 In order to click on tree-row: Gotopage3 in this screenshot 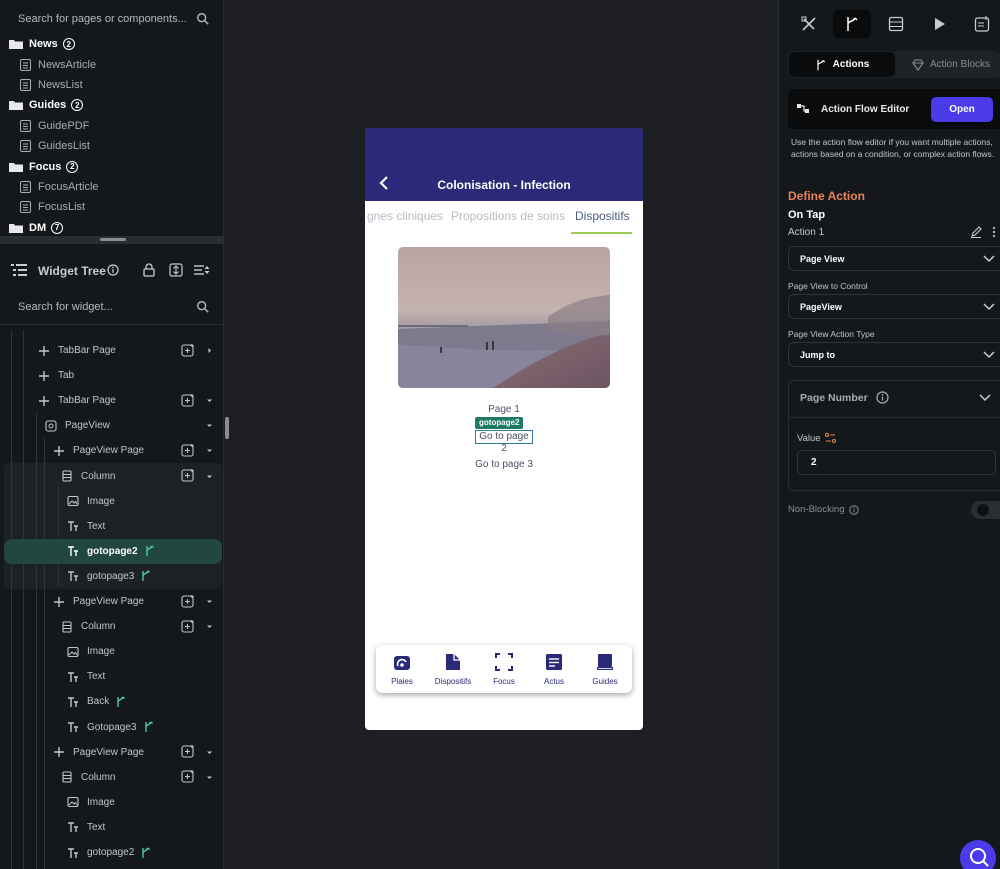, I will do `click(112, 727)`.